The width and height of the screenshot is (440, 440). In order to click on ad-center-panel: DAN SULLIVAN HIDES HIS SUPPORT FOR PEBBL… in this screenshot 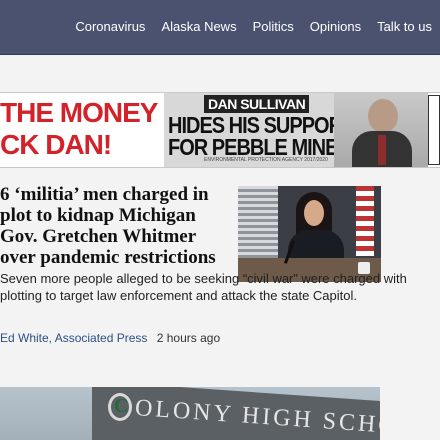, I will do `click(259, 130)`.